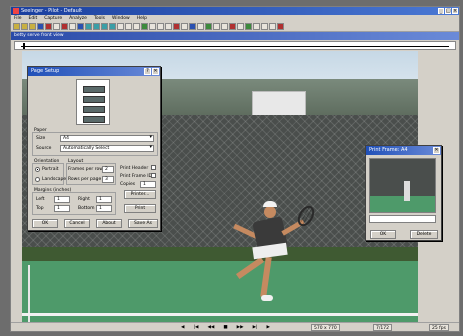 The image size is (463, 336). What do you see at coordinates (441, 11) in the screenshot?
I see `minimize-button: _` at bounding box center [441, 11].